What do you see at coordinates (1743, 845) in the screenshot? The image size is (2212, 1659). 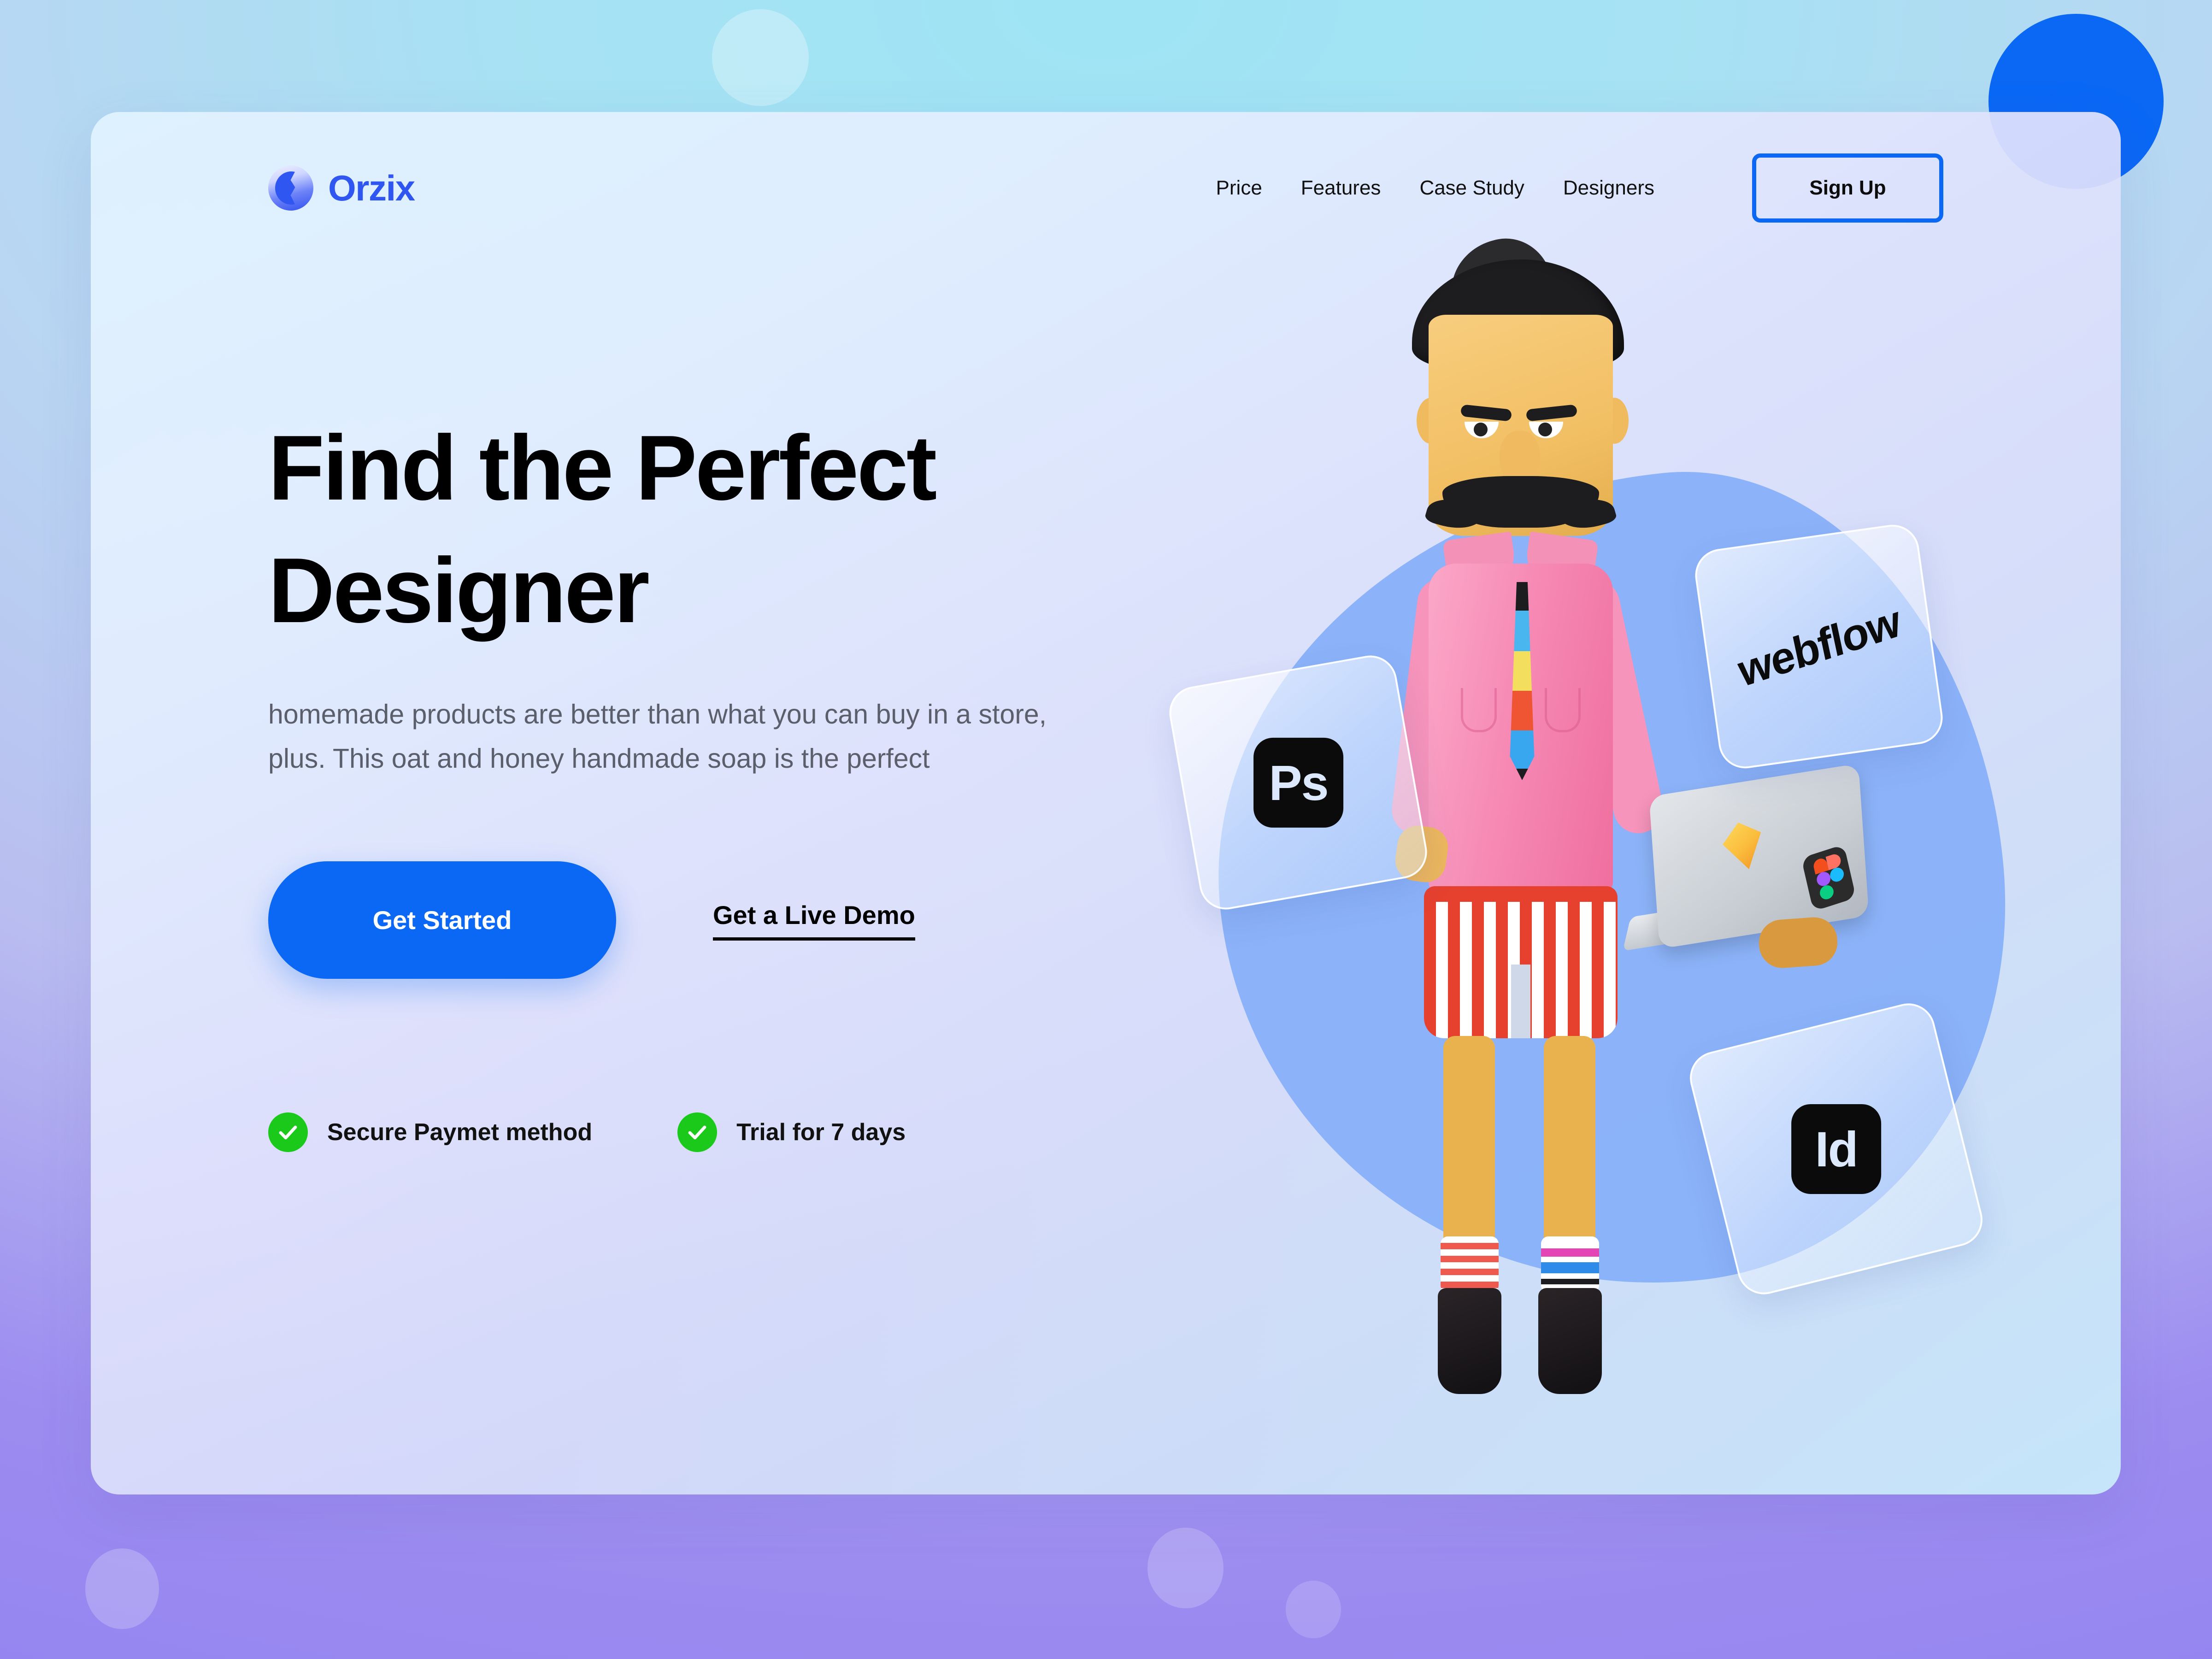 I see `sketch-diamond-icon` at bounding box center [1743, 845].